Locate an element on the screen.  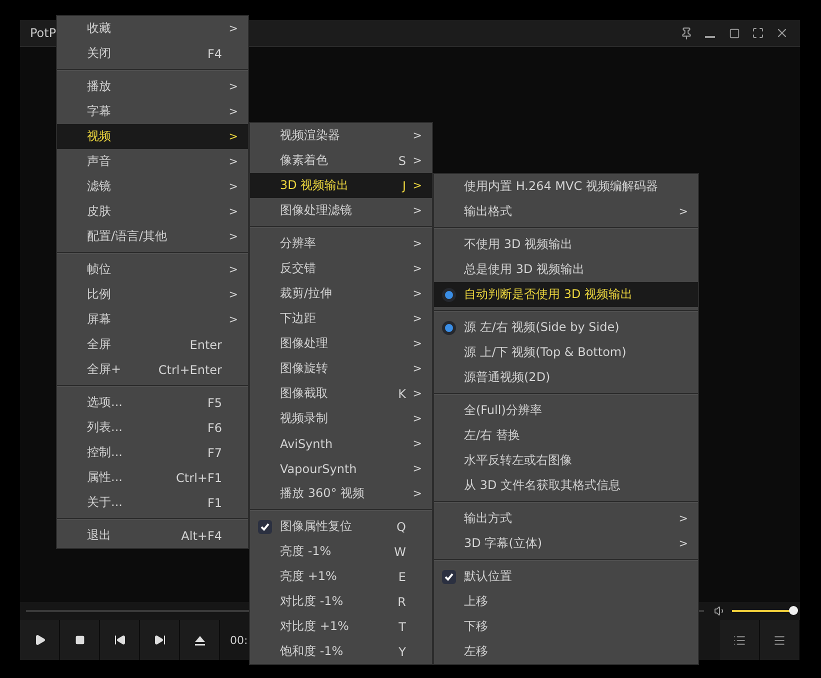
menu-item: 自动判断是否使用 3D 视频输出 is located at coordinates (566, 294).